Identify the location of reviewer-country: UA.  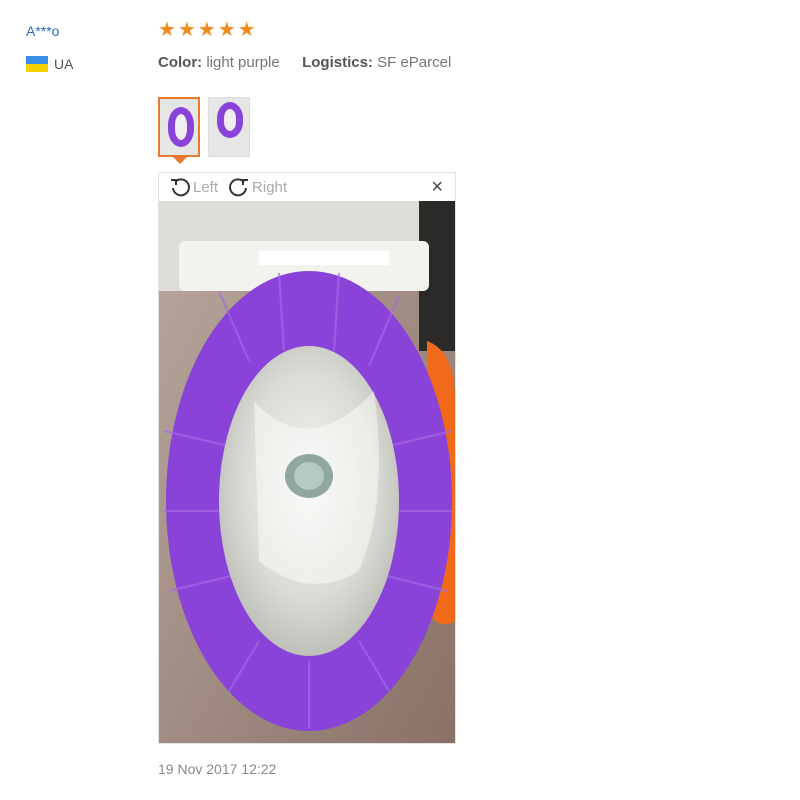
(81, 64).